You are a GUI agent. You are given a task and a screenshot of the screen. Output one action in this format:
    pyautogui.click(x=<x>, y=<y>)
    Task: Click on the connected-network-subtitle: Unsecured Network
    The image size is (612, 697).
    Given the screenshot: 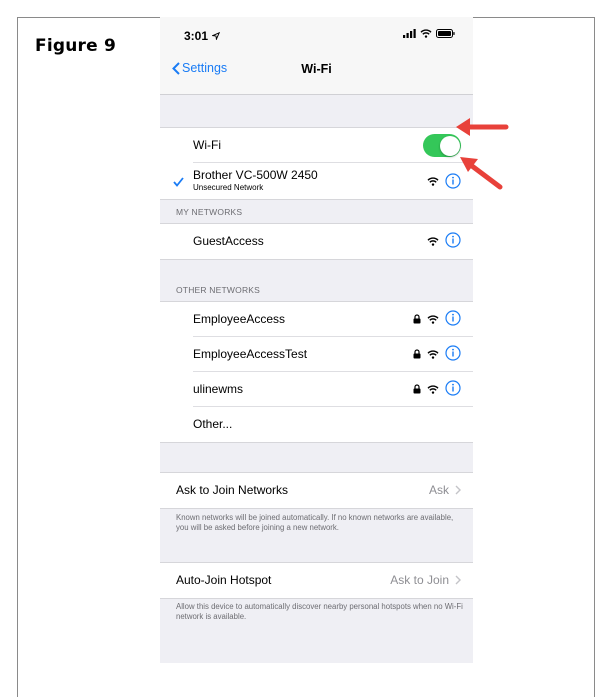 What is the action you would take?
    pyautogui.click(x=228, y=187)
    